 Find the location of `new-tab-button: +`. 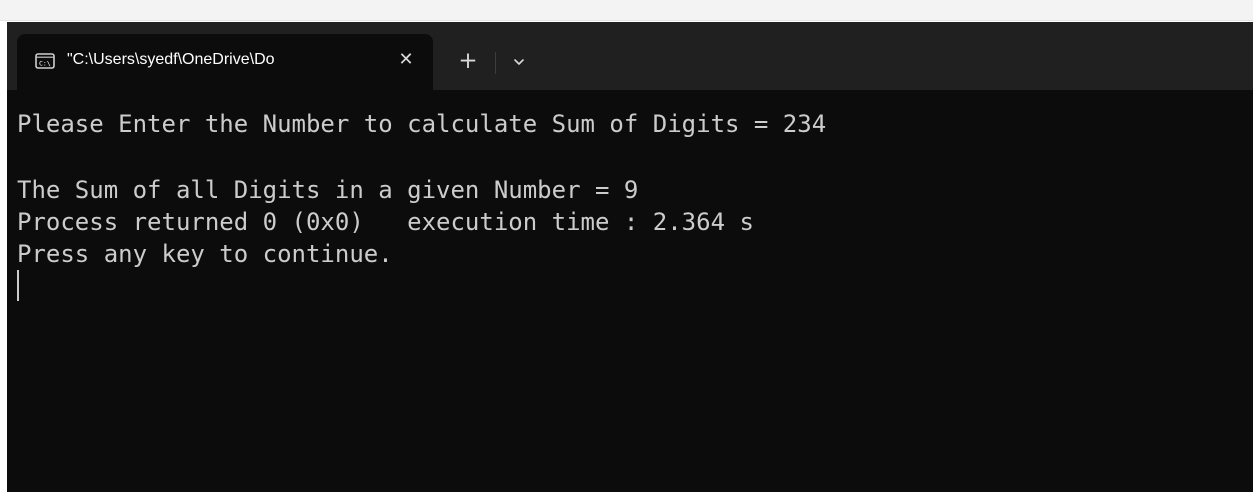

new-tab-button: + is located at coordinates (468, 61).